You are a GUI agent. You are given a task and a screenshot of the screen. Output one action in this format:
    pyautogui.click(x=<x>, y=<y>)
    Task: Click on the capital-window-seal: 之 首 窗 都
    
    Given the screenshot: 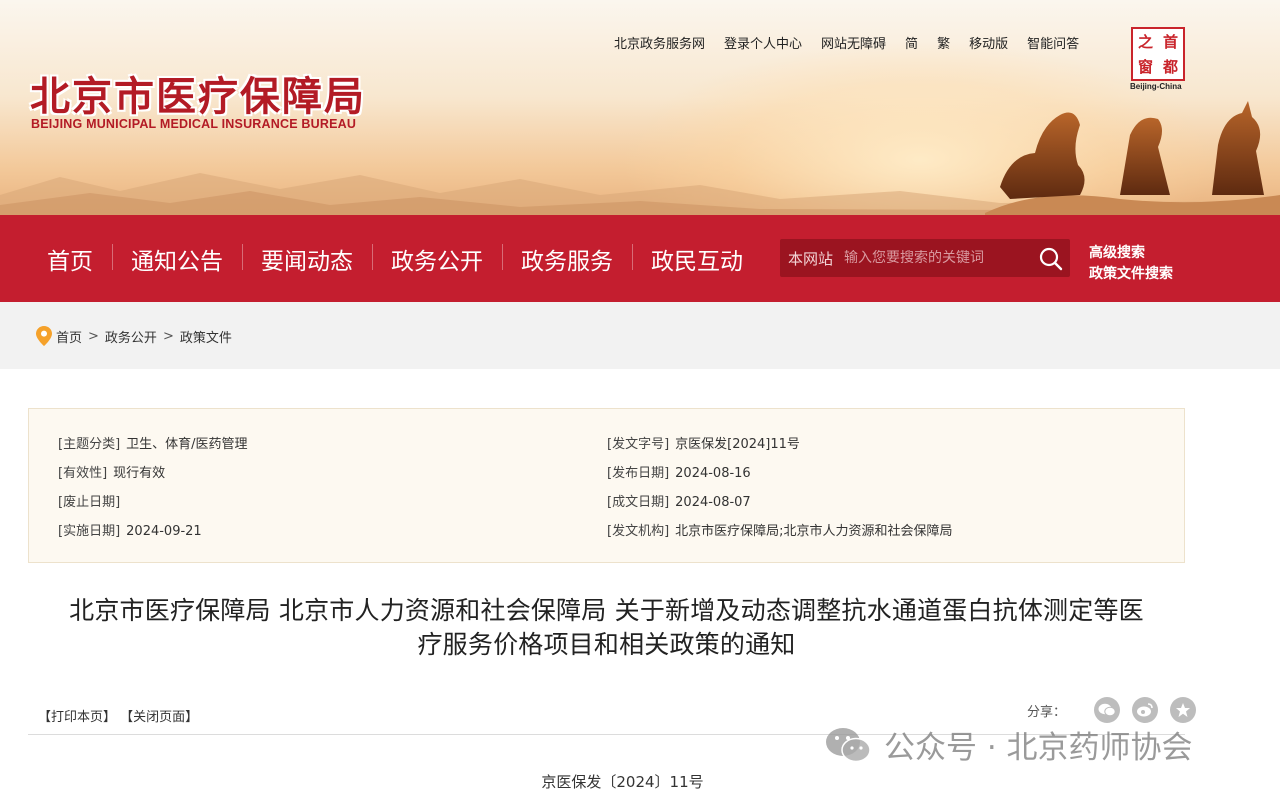 What is the action you would take?
    pyautogui.click(x=1158, y=54)
    